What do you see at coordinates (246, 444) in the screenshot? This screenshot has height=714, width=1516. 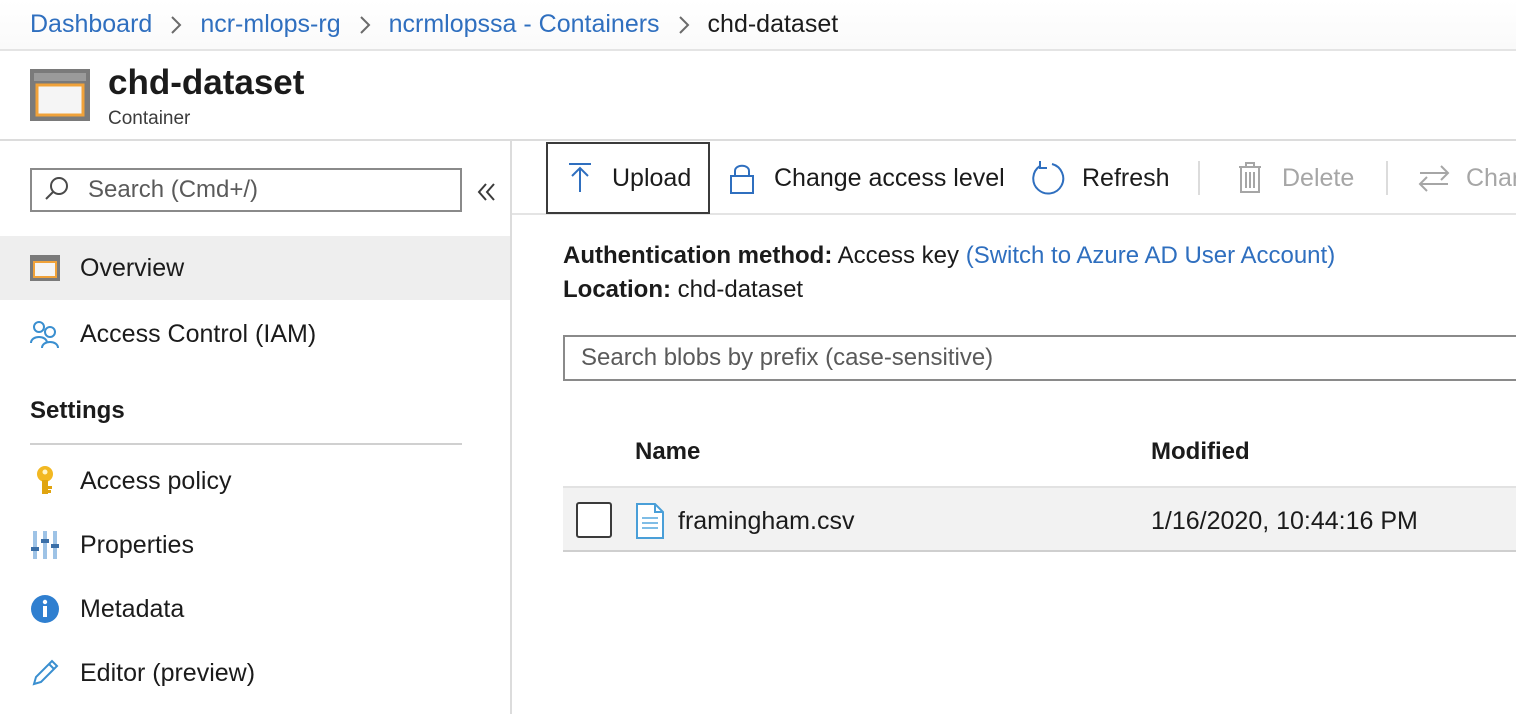 I see `divider` at bounding box center [246, 444].